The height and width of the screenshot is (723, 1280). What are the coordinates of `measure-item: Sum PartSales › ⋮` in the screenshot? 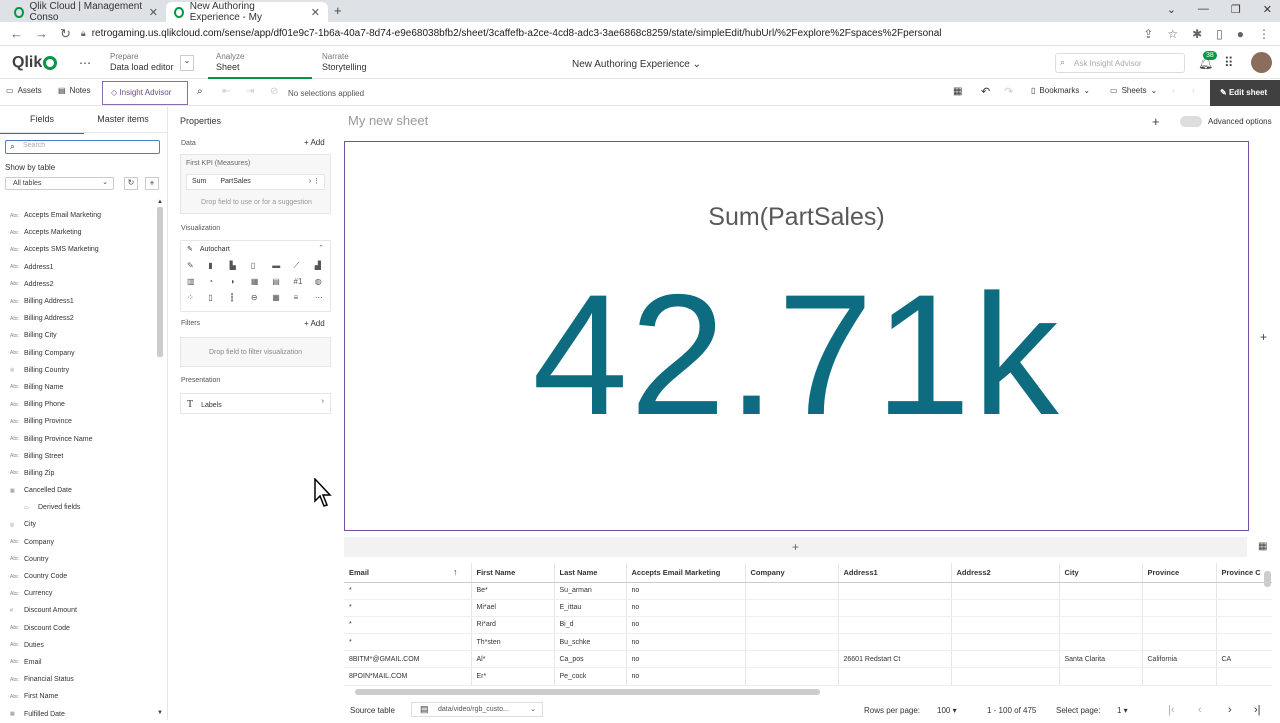 It's located at (255, 182).